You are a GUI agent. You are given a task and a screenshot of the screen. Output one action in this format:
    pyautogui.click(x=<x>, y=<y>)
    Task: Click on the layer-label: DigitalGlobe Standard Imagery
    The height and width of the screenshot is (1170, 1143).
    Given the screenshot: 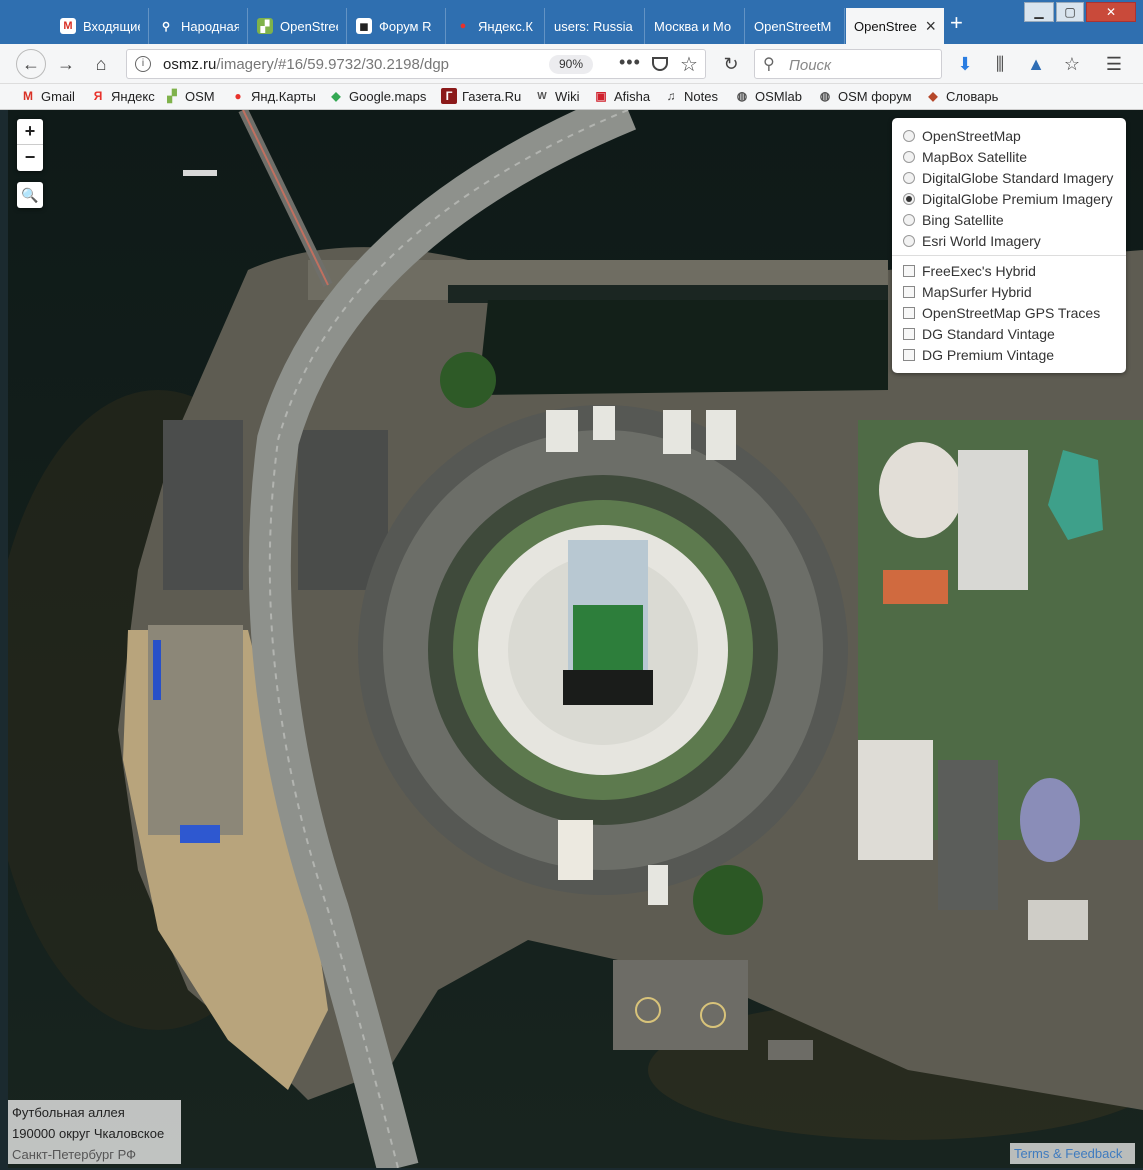 What is the action you would take?
    pyautogui.click(x=1018, y=177)
    